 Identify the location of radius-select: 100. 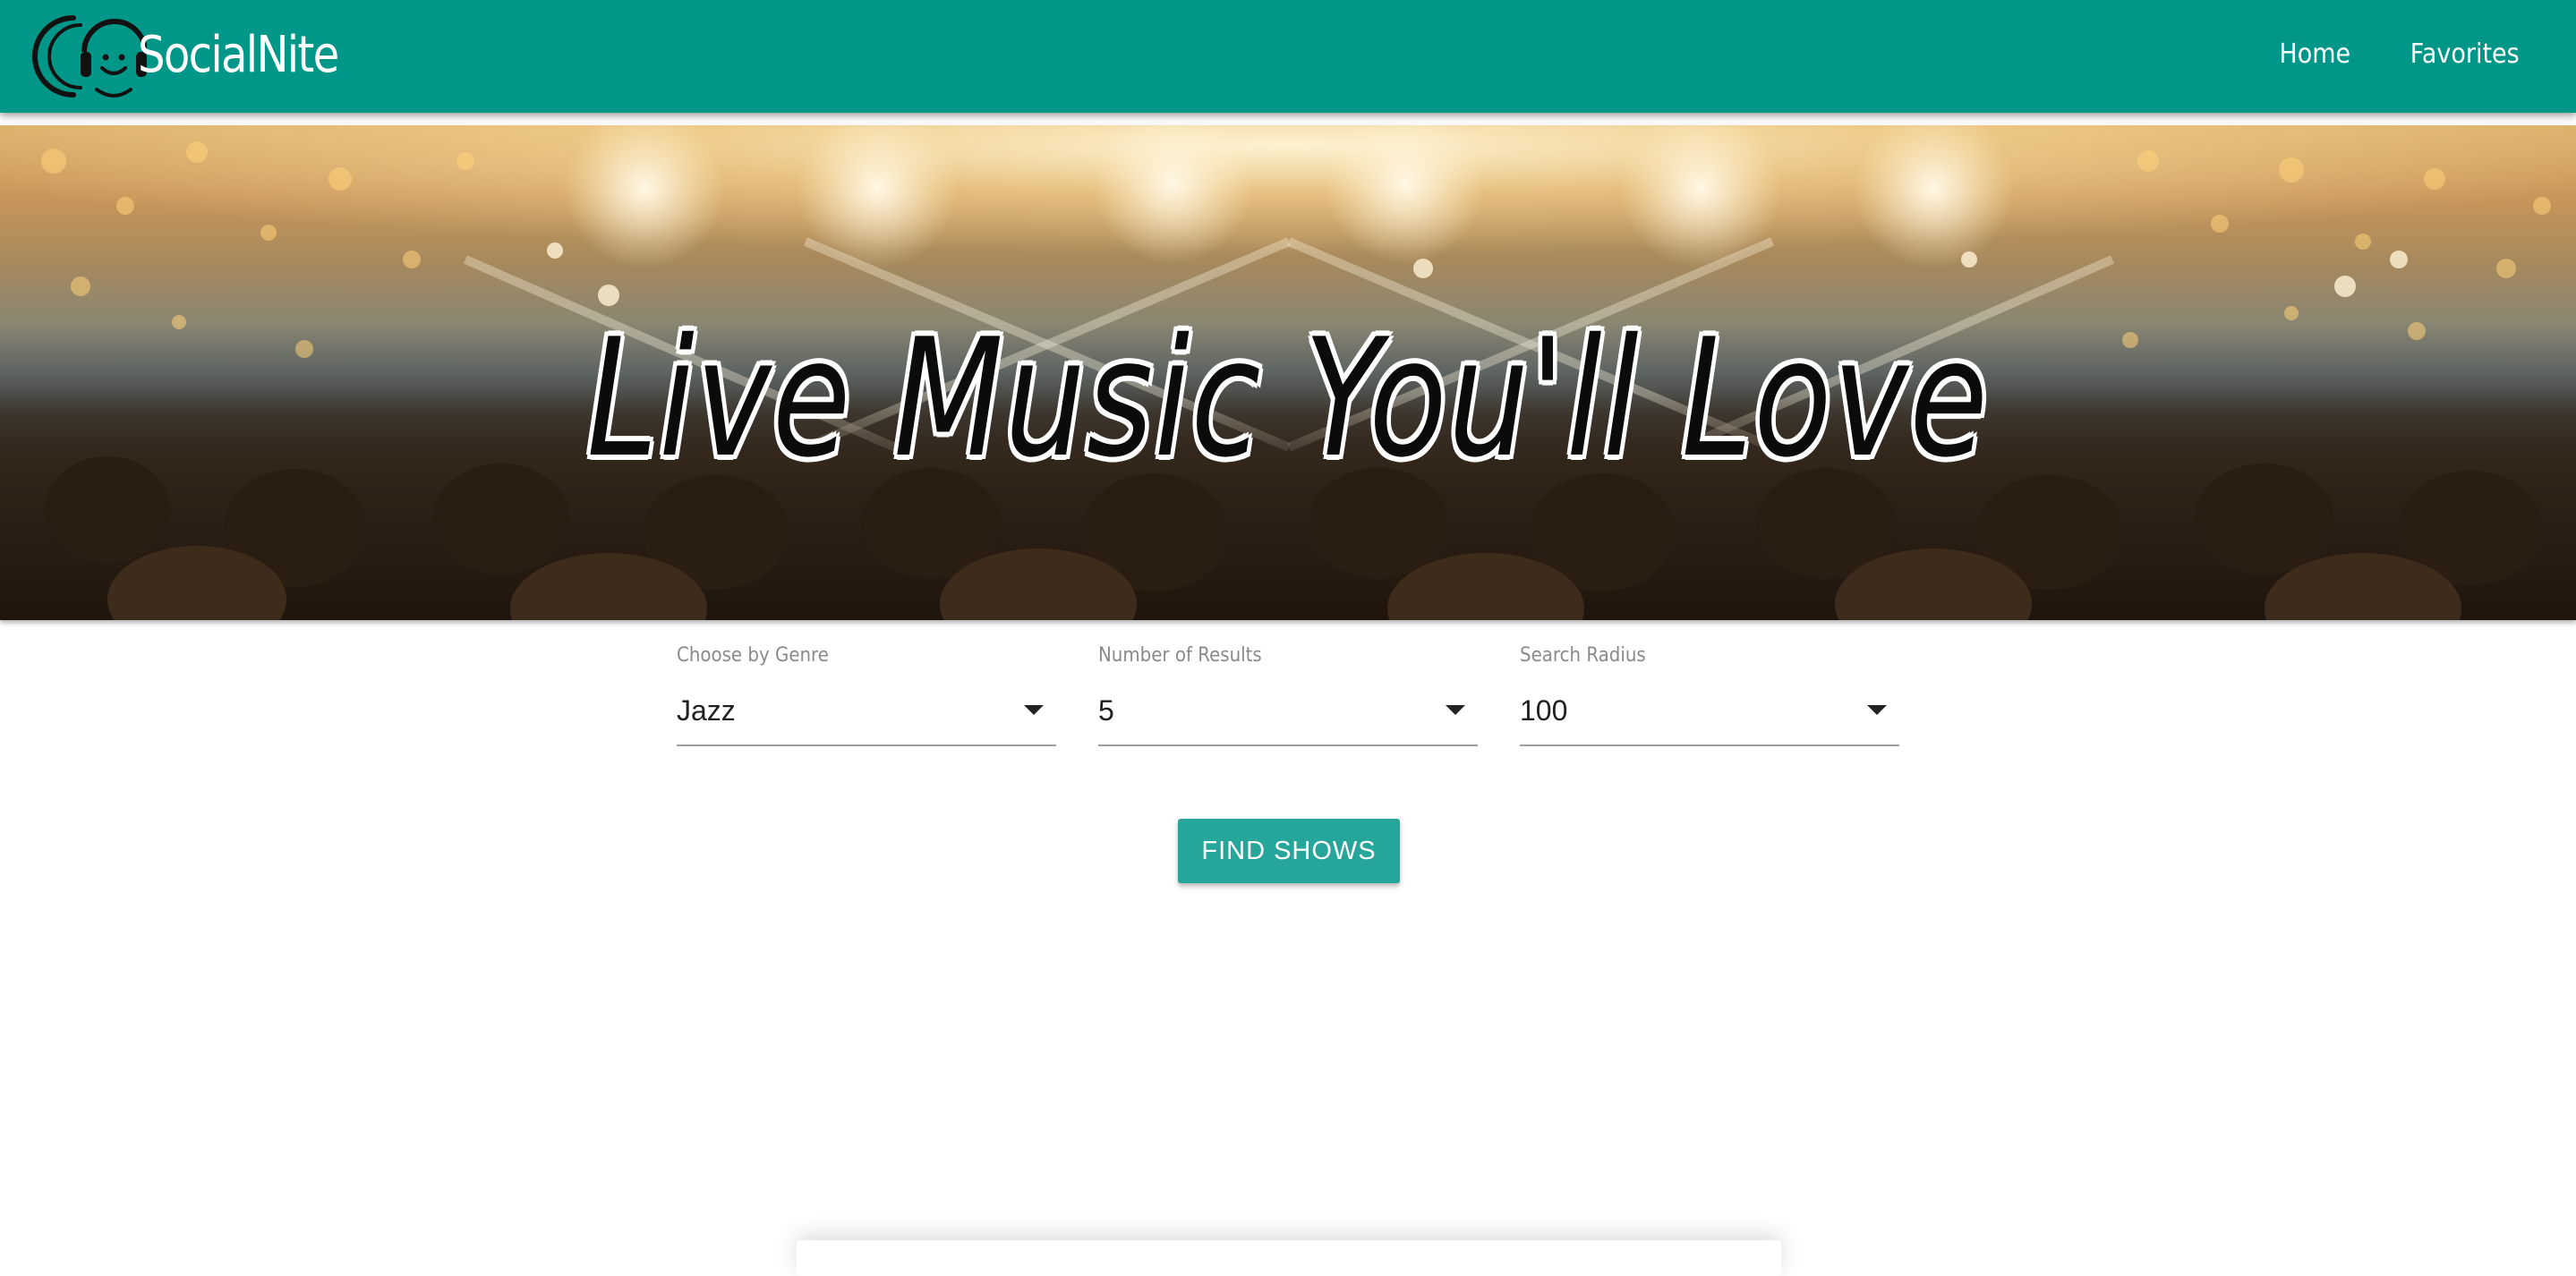
(1709, 718).